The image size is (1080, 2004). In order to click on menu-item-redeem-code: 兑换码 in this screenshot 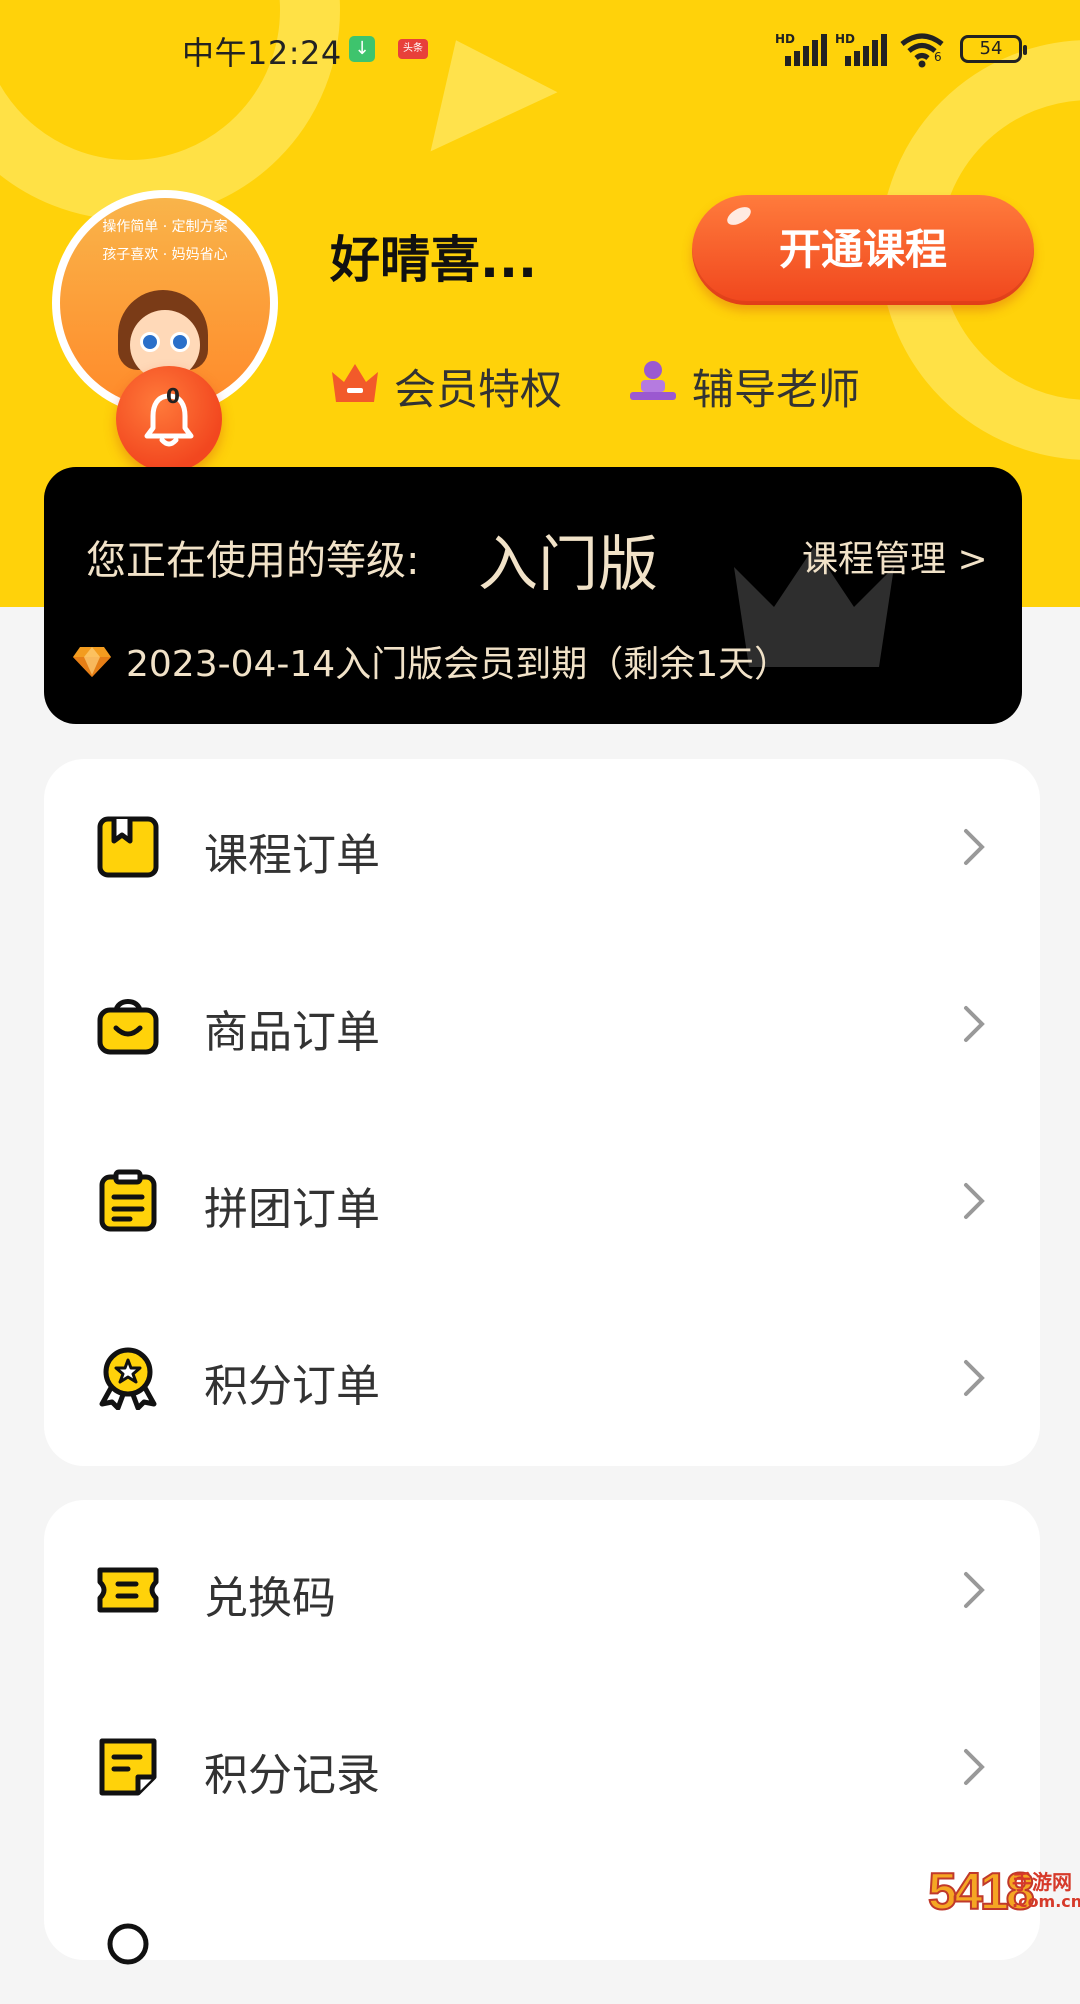, I will do `click(542, 1590)`.